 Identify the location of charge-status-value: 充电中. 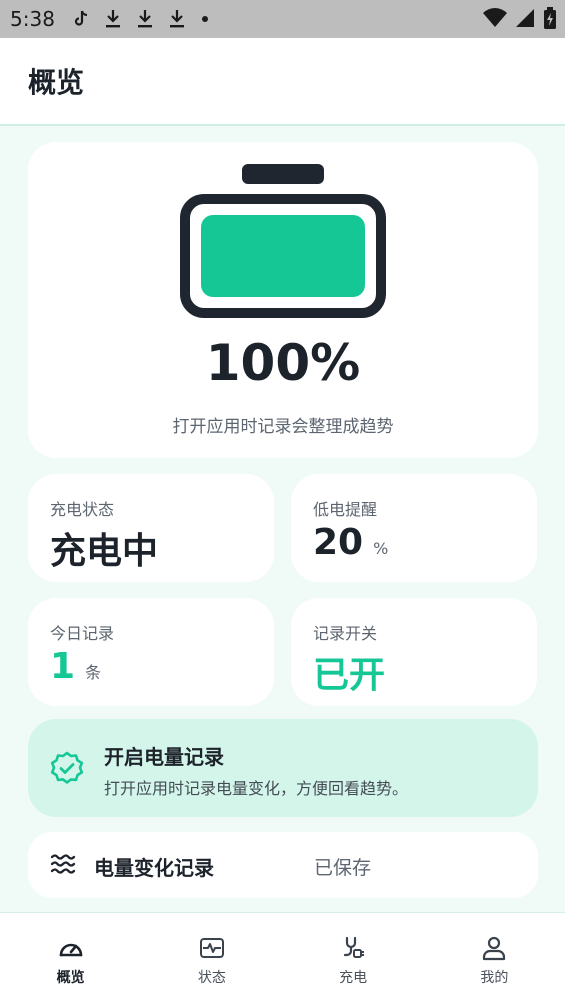
(104, 548).